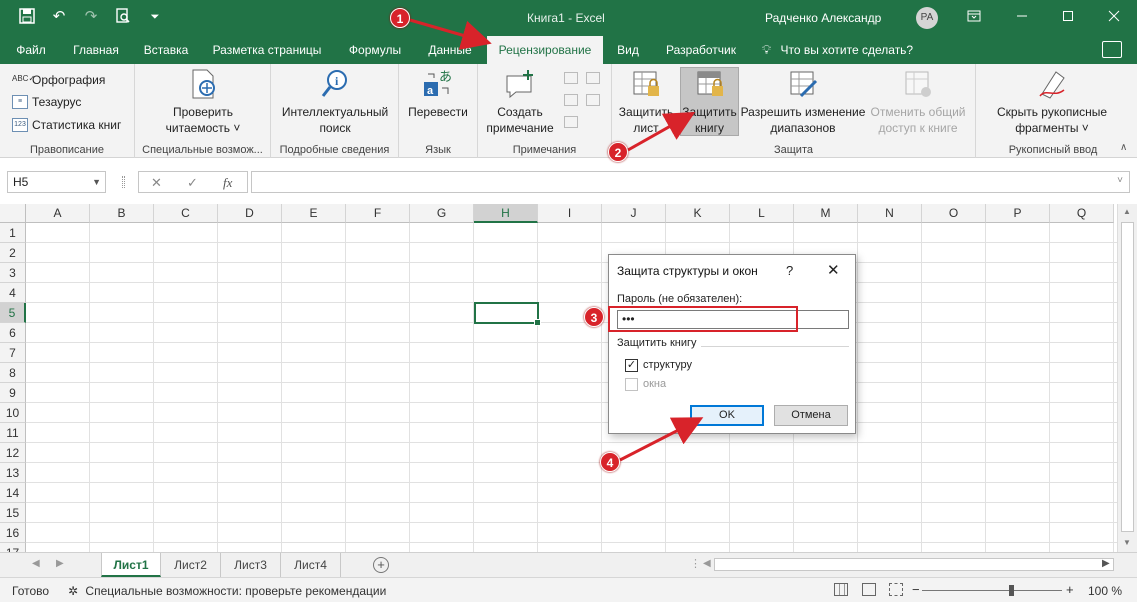 This screenshot has width=1137, height=602. I want to click on workbook-stats-button: 123 Статистика книг, so click(66, 125).